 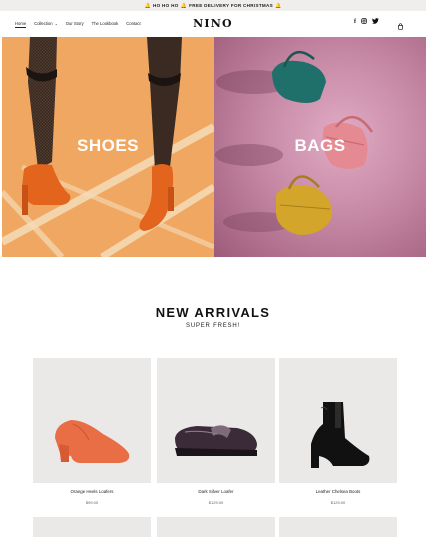 What do you see at coordinates (400, 26) in the screenshot?
I see `bag-icon` at bounding box center [400, 26].